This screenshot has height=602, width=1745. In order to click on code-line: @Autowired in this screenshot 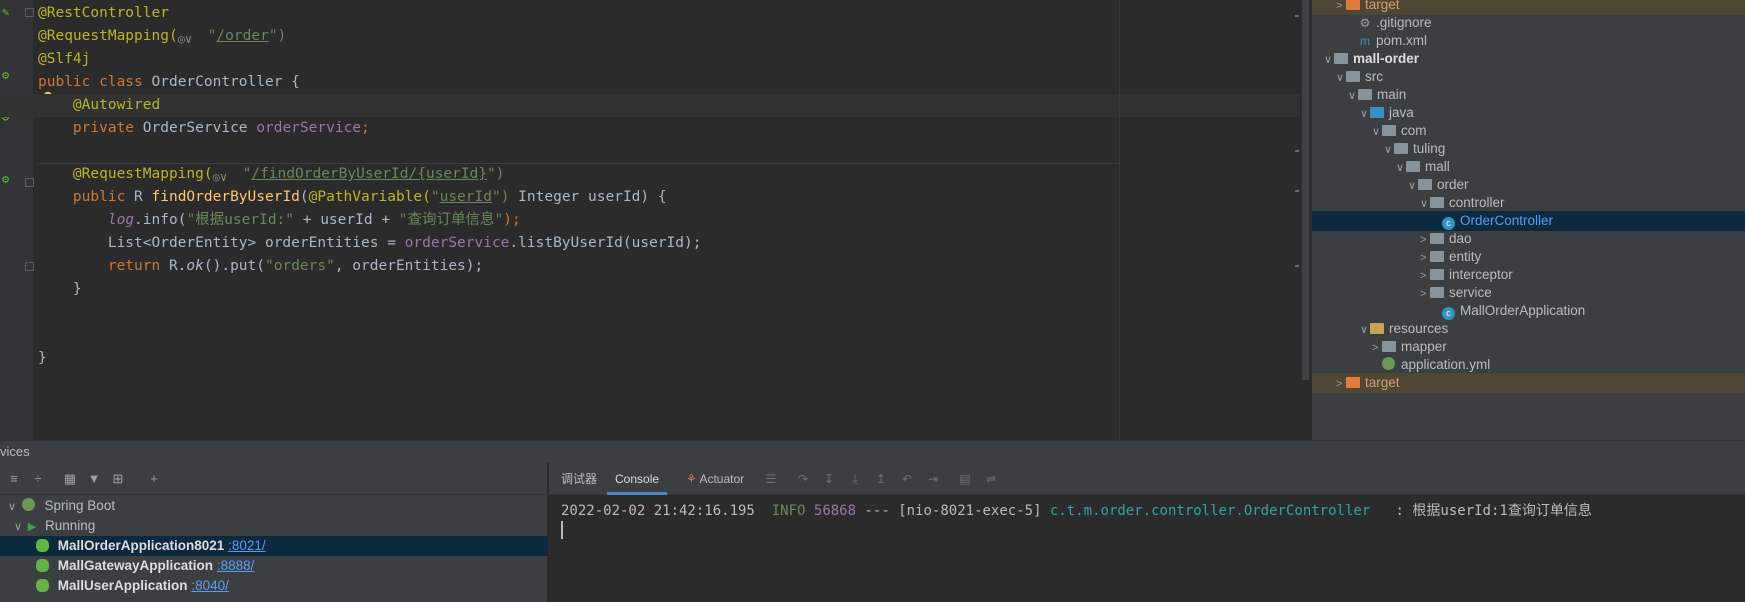, I will do `click(655, 105)`.